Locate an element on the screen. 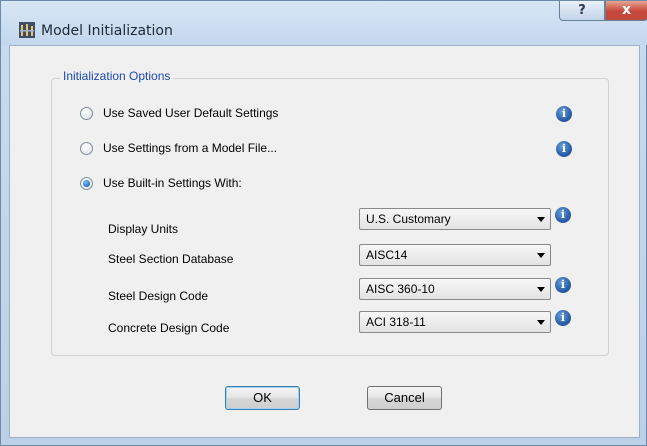 The image size is (647, 446). option-saved-user-defaults: Use Saved User Default Settings is located at coordinates (179, 113).